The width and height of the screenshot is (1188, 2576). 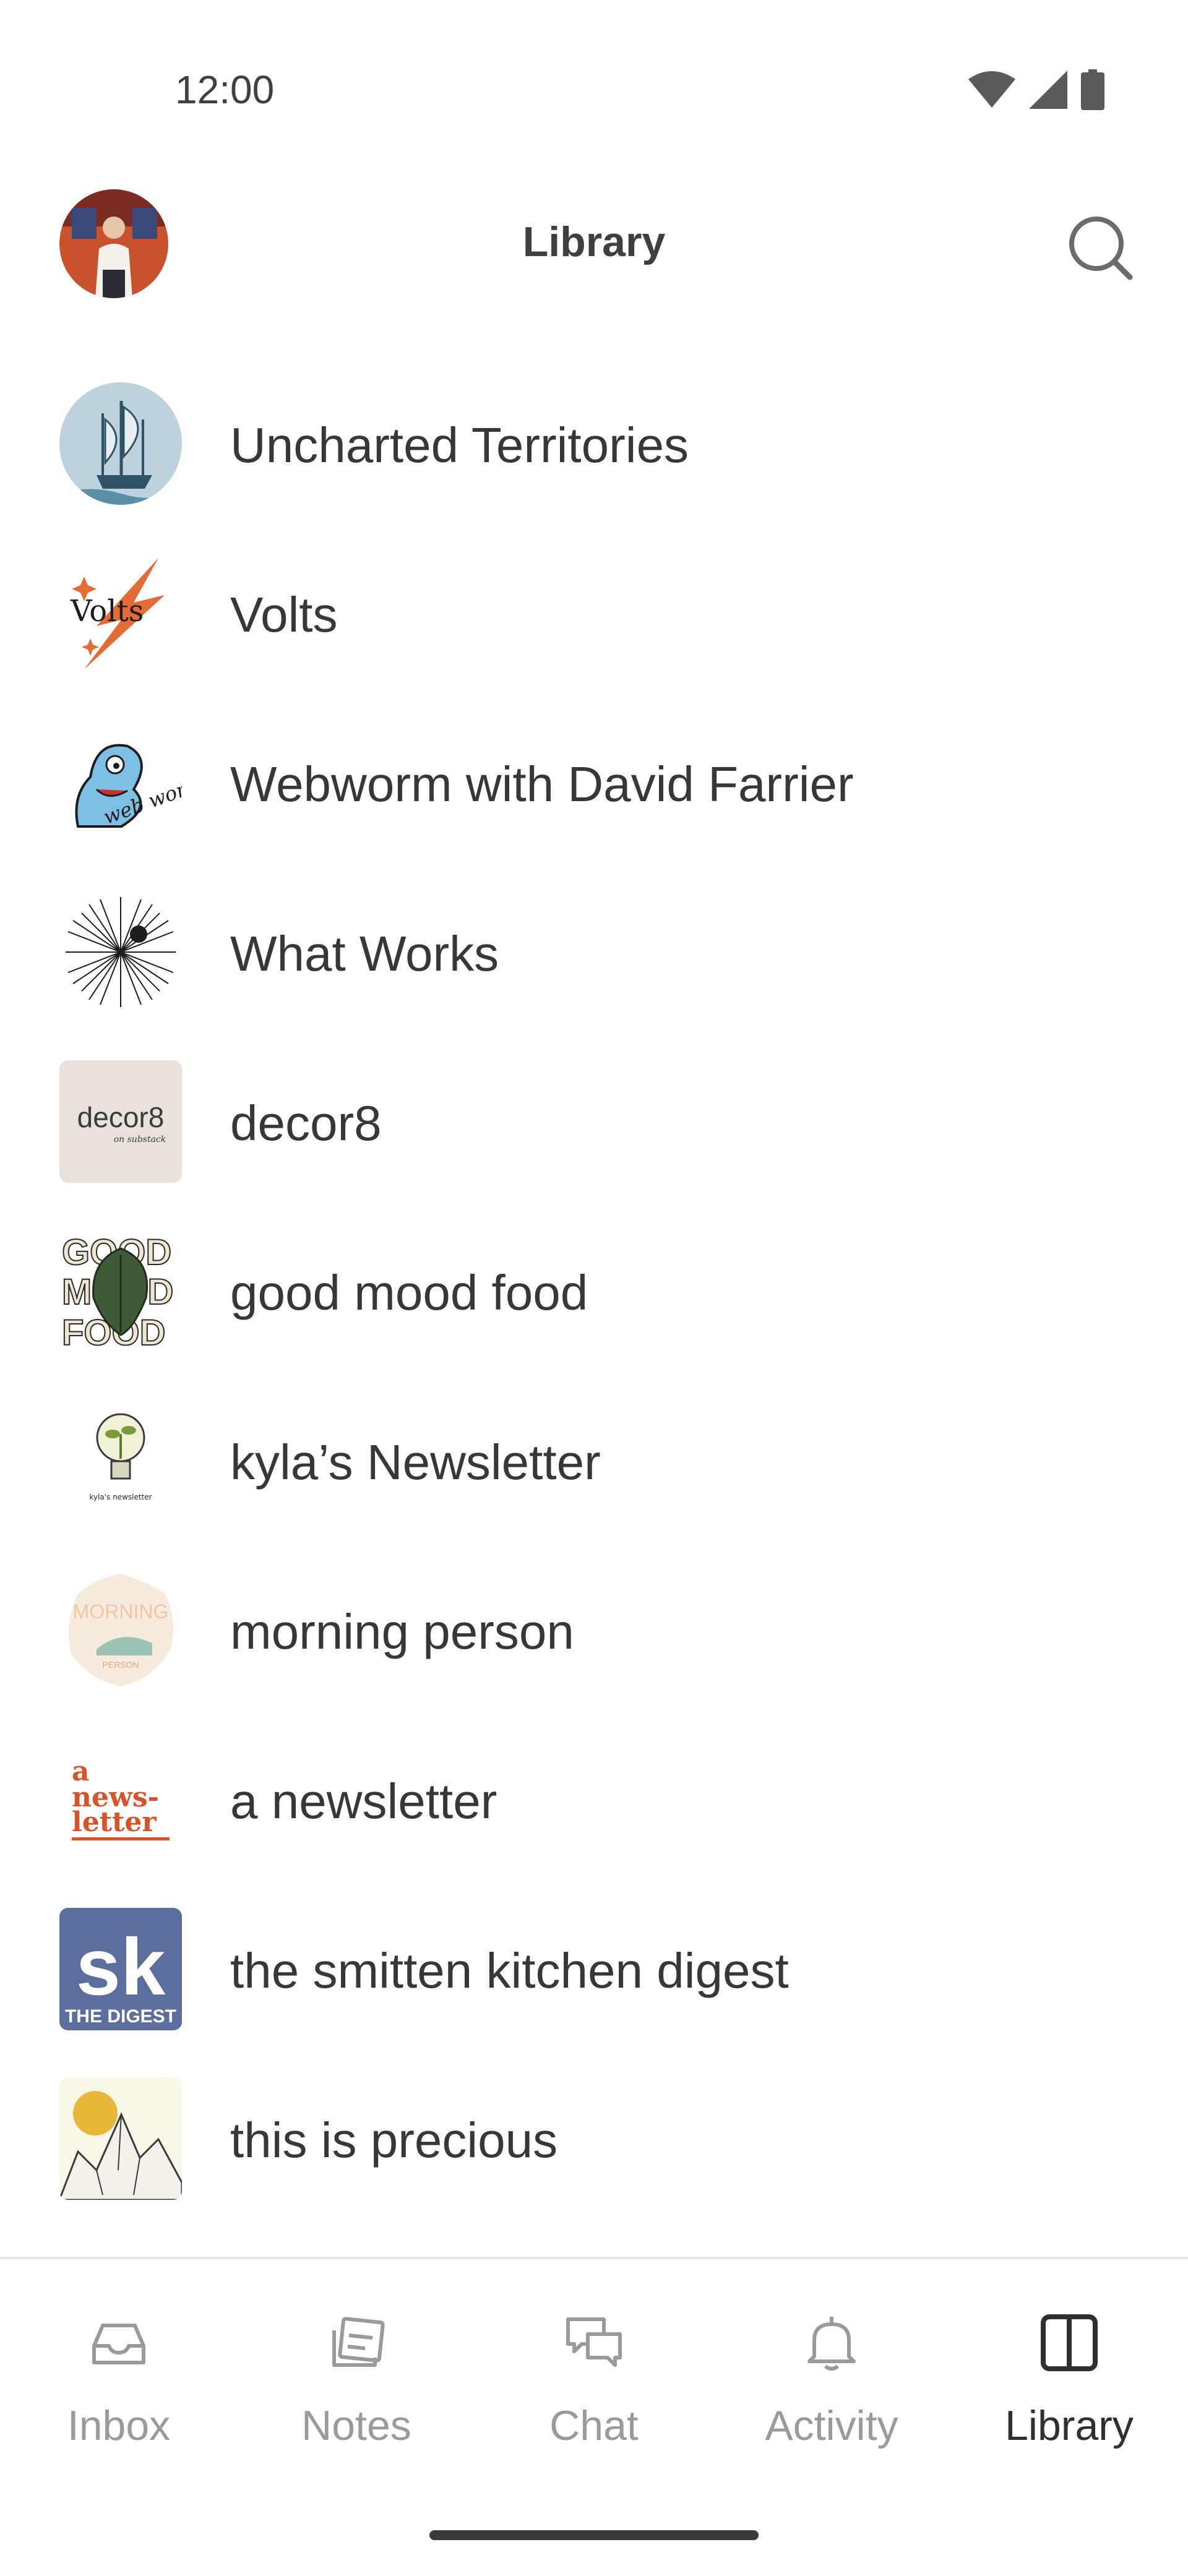 I want to click on publication-thumbnail: decor8 on substack, so click(x=120, y=1121).